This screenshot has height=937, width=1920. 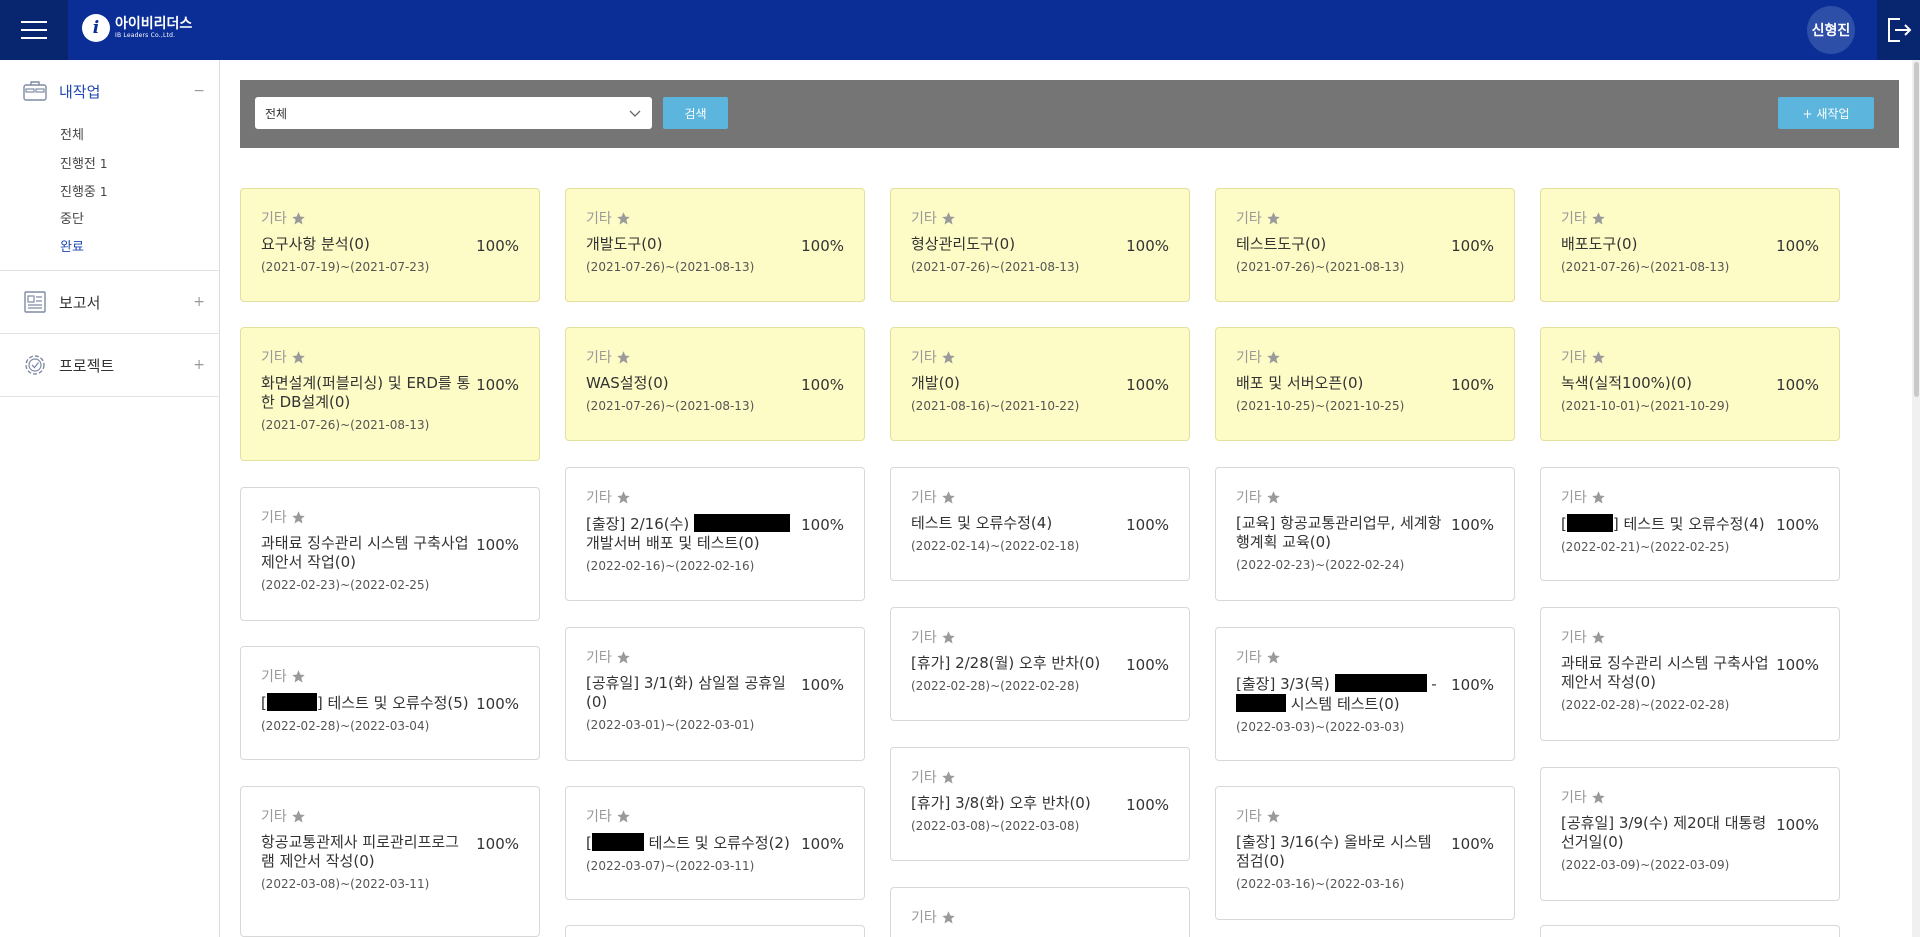 I want to click on card-title: 배포 및 서버오픈(0), so click(x=1300, y=383).